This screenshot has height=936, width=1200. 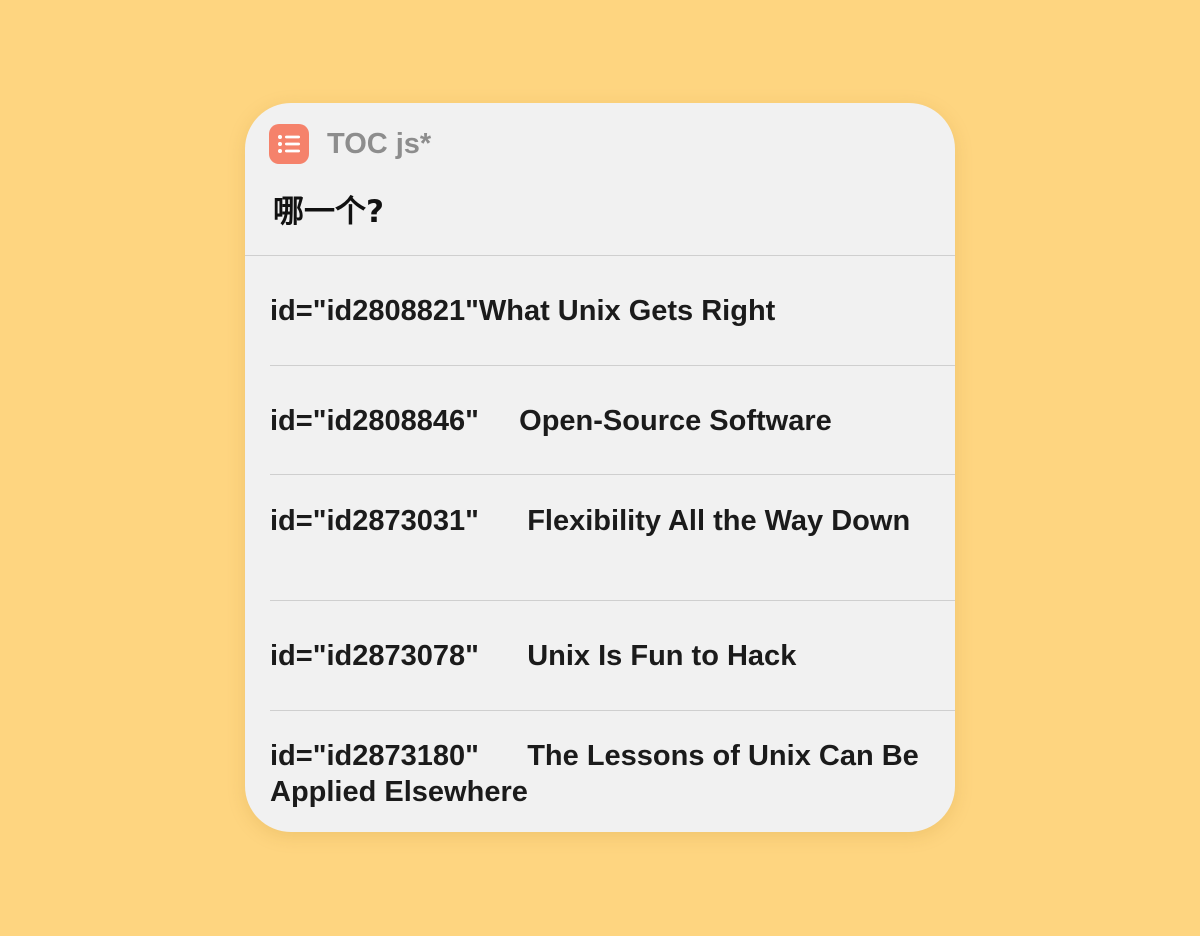 What do you see at coordinates (523, 311) in the screenshot?
I see `list-item-label: id="id2808821"What Unix Gets Right` at bounding box center [523, 311].